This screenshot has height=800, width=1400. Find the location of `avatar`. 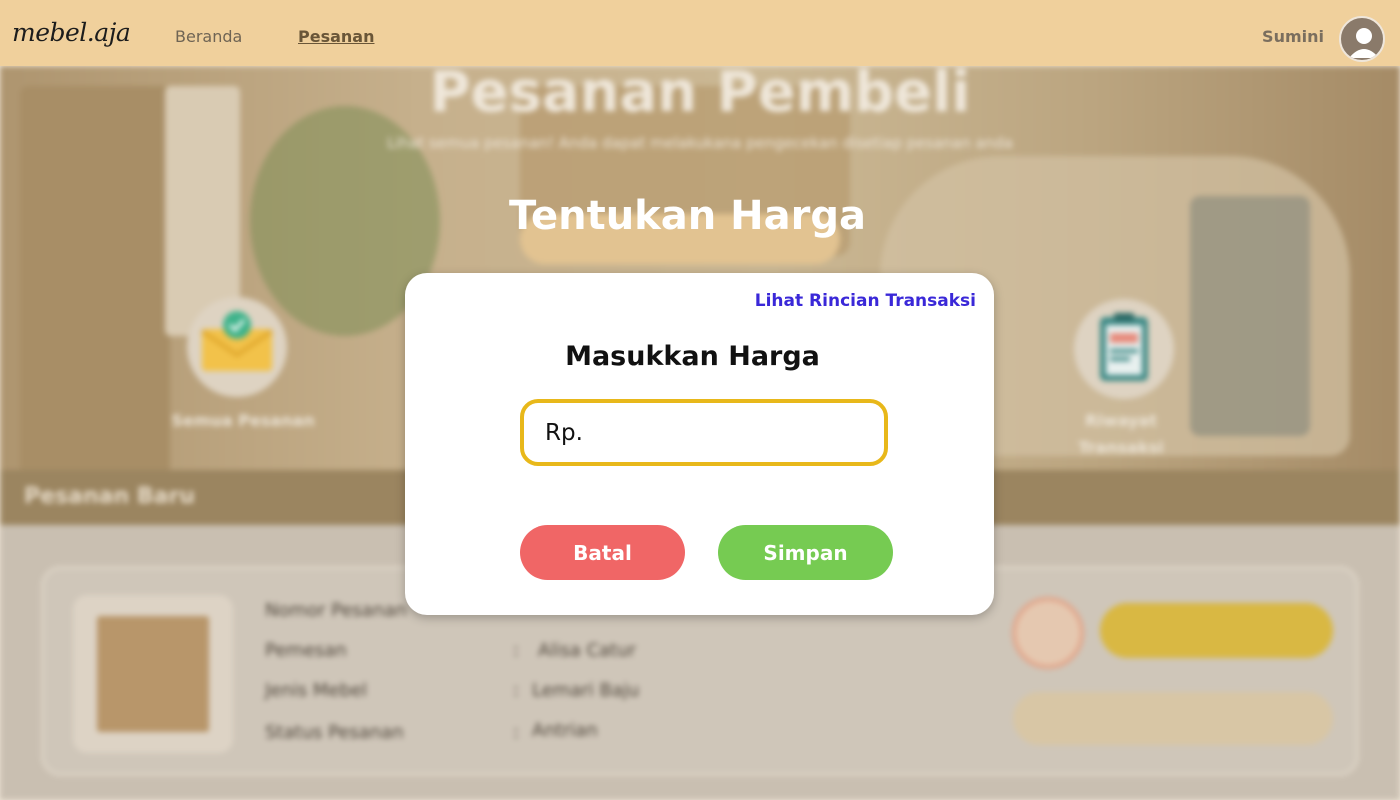

avatar is located at coordinates (1362, 39).